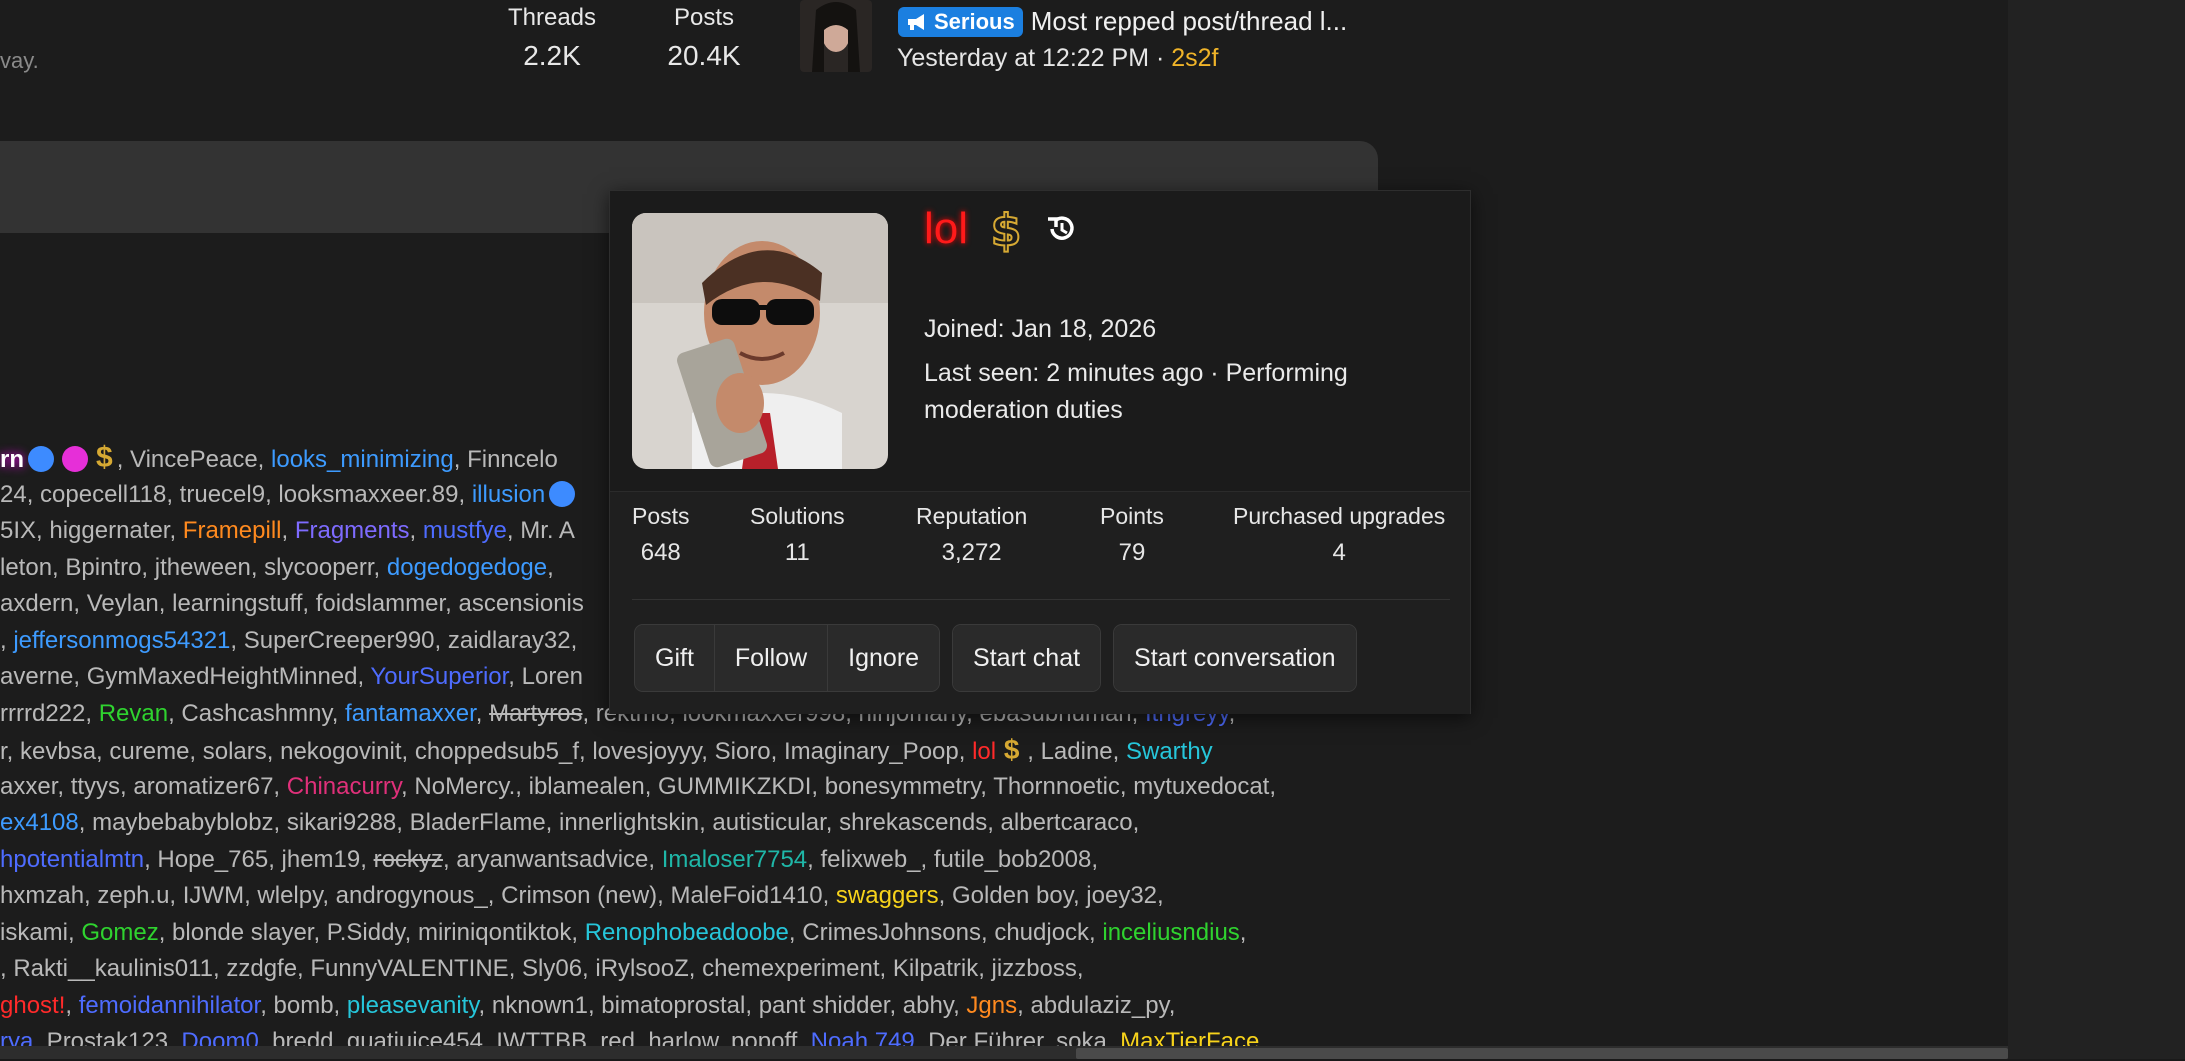 The width and height of the screenshot is (2185, 1061). What do you see at coordinates (535, 713) in the screenshot?
I see `member-link: Martyros` at bounding box center [535, 713].